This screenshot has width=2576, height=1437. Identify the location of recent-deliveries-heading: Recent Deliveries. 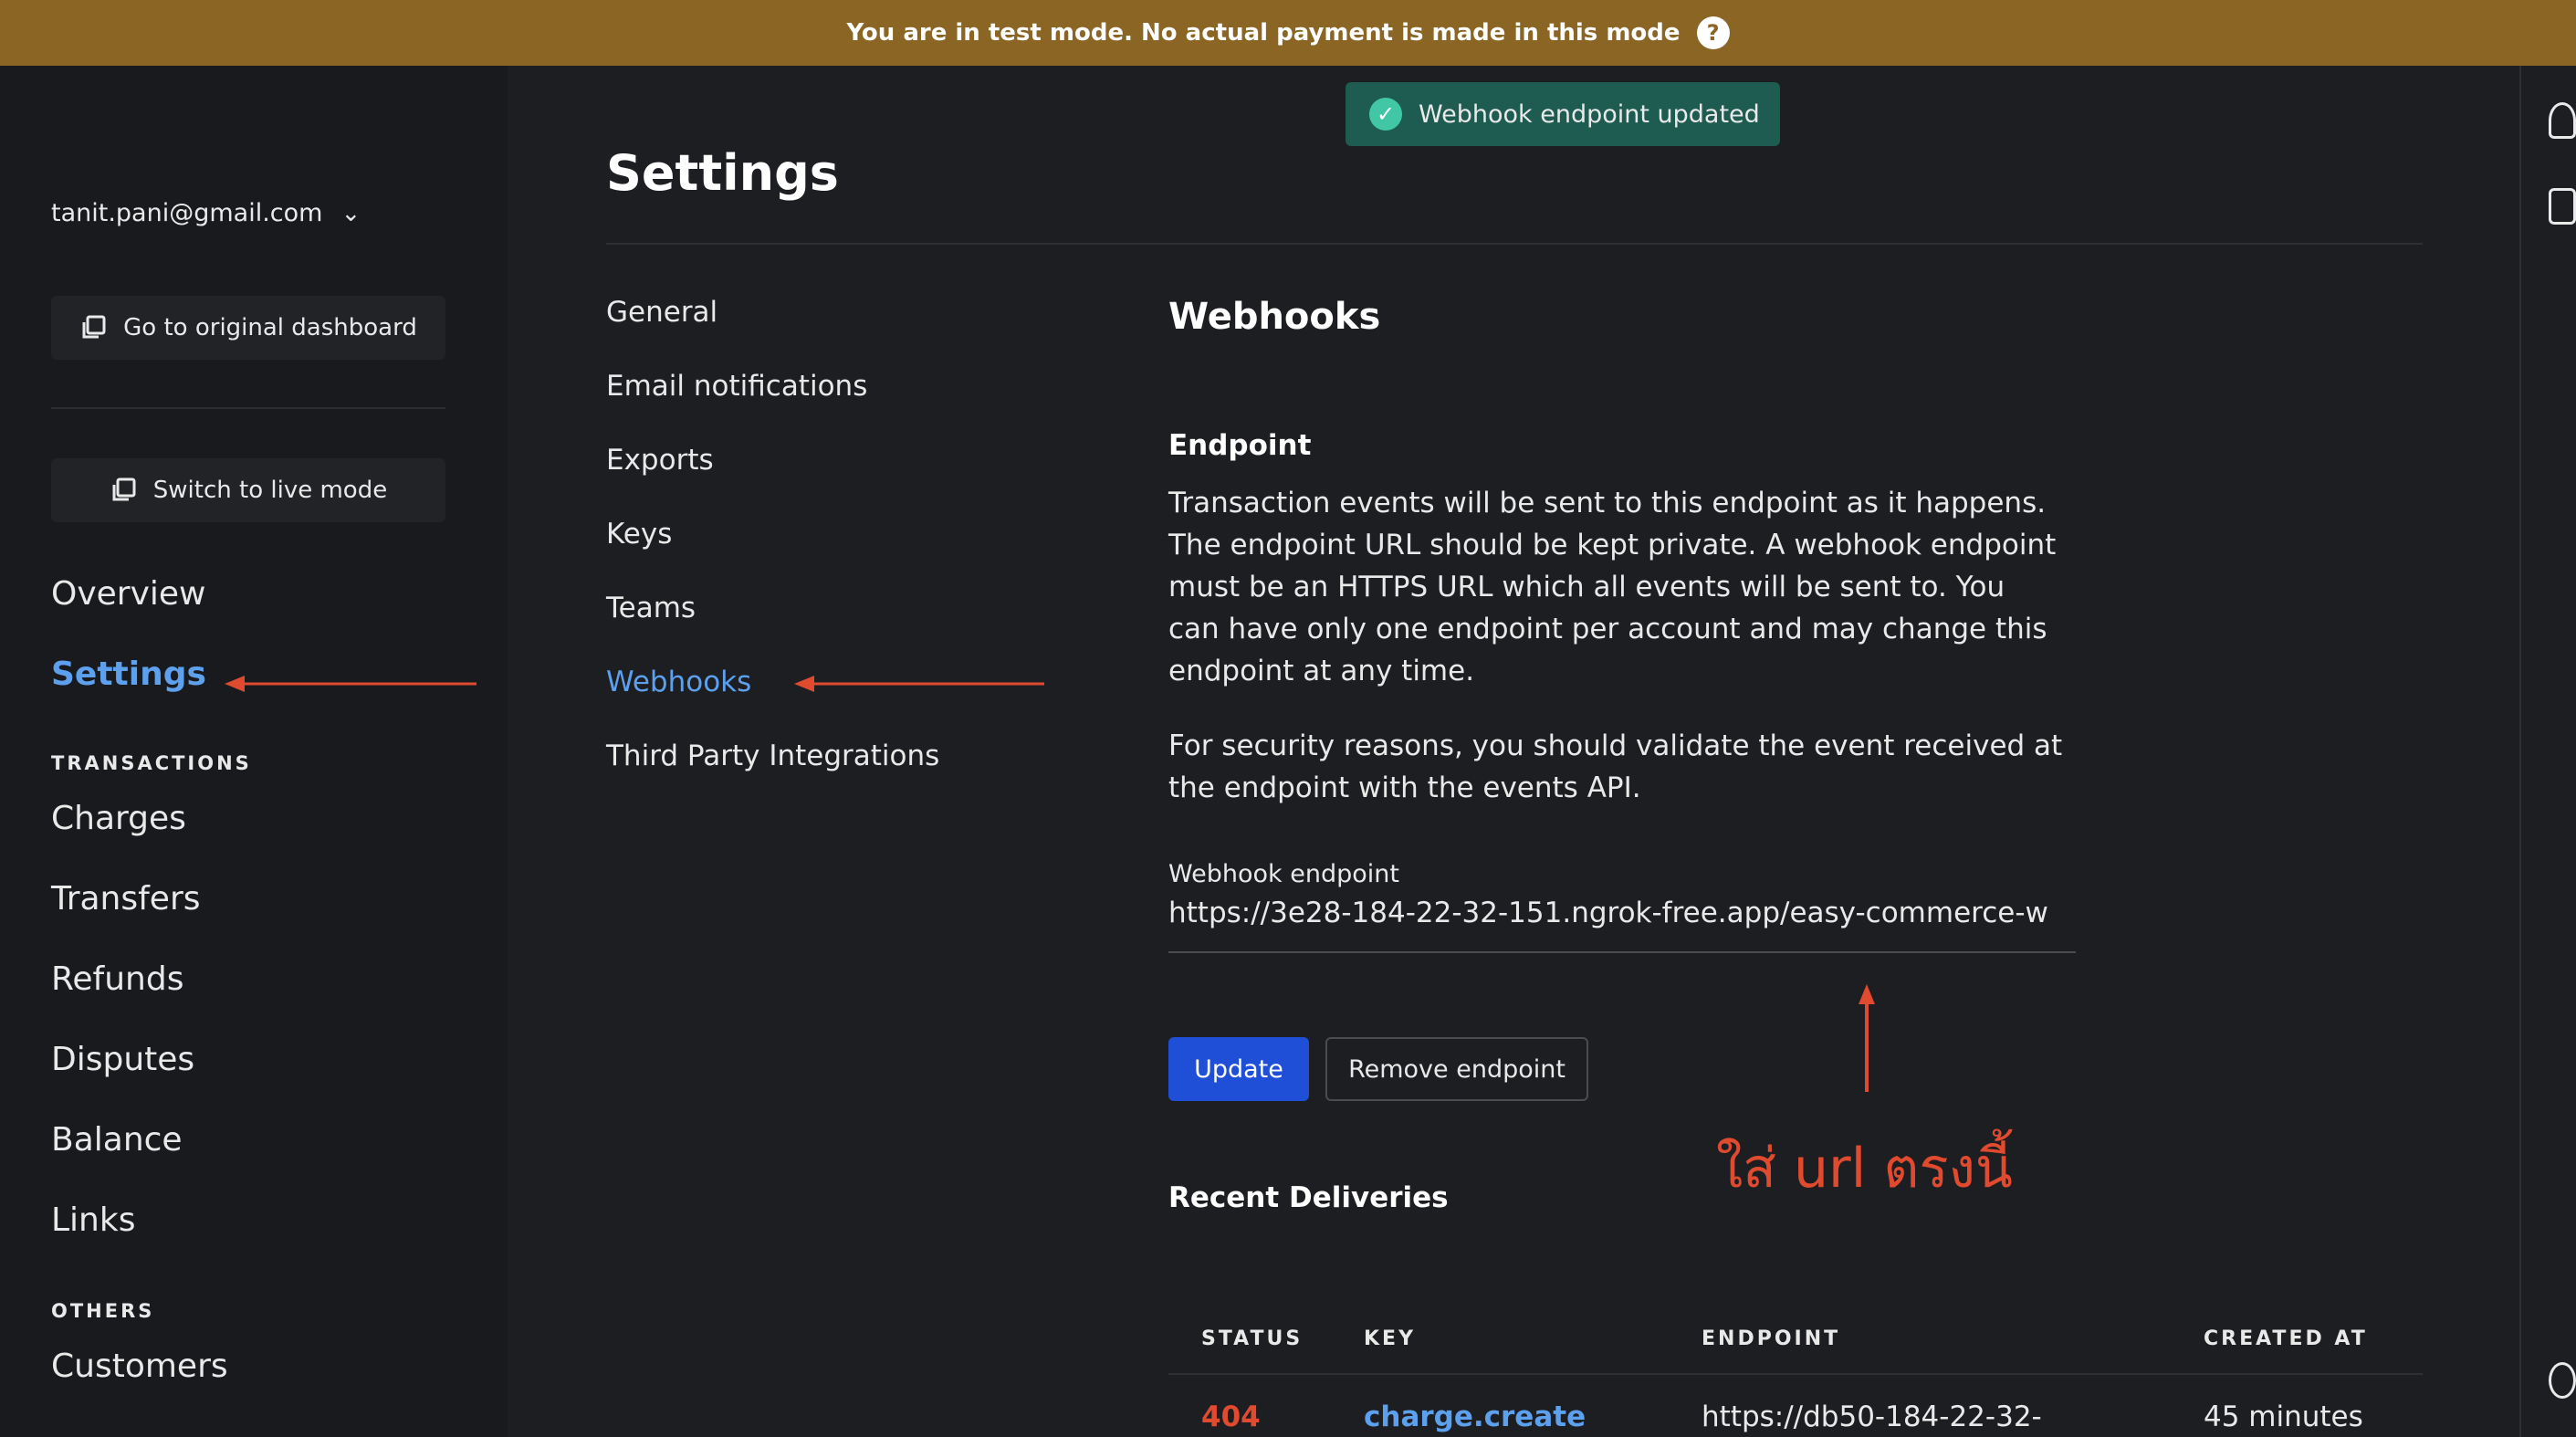
(1308, 1197).